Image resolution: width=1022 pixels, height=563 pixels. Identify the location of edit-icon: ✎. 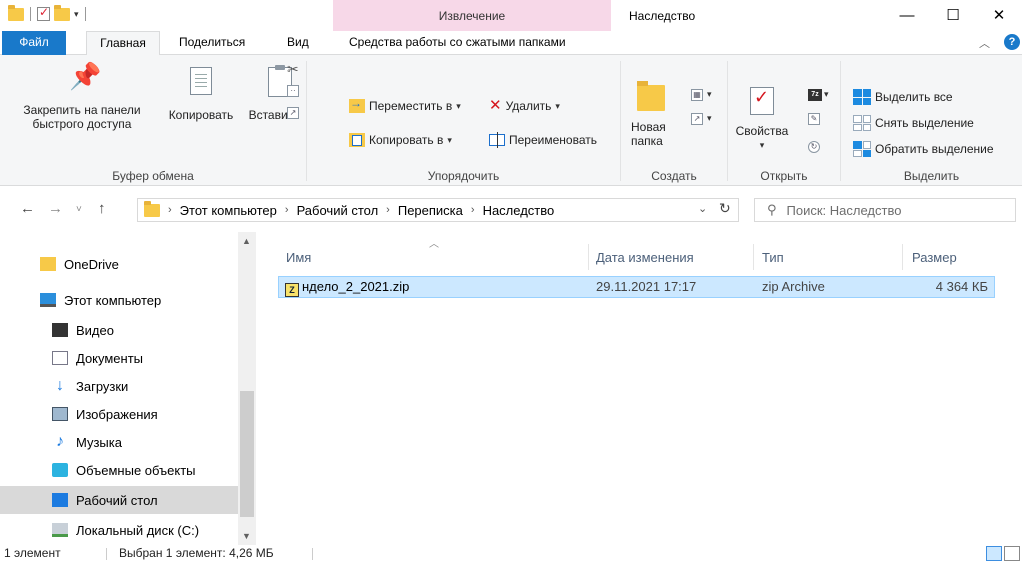
(814, 119).